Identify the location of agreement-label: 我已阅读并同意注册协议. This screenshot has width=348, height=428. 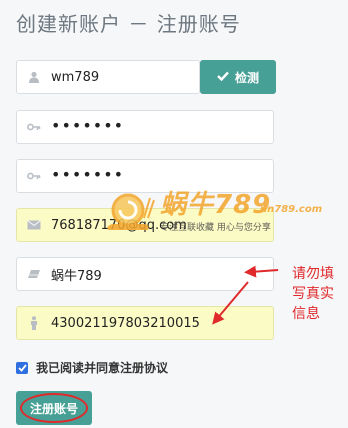
(102, 368).